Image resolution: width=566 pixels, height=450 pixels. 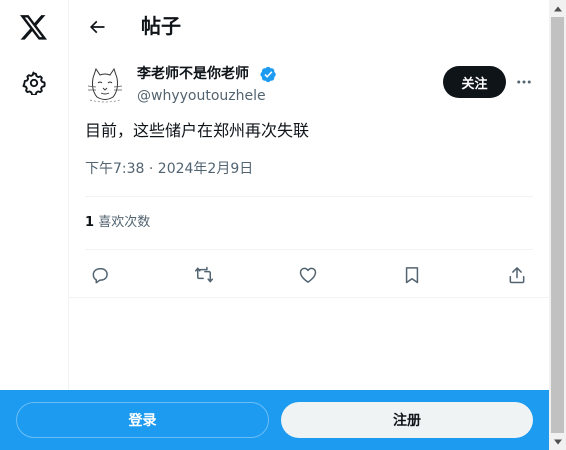 What do you see at coordinates (407, 420) in the screenshot?
I see `signup-button: 注册` at bounding box center [407, 420].